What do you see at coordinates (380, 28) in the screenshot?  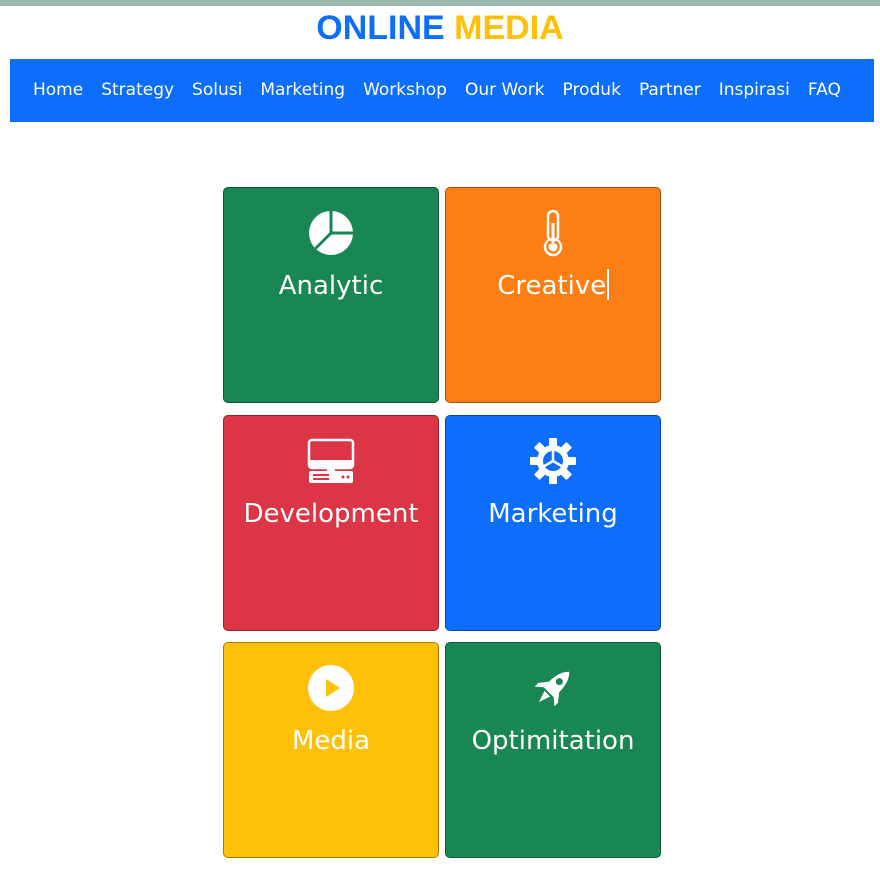 I see `logo-word-online: ONLINE` at bounding box center [380, 28].